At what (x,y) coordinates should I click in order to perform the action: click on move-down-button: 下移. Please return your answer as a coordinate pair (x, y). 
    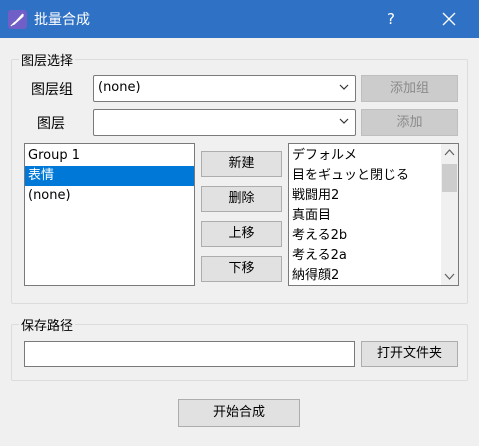
    Looking at the image, I should click on (241, 269).